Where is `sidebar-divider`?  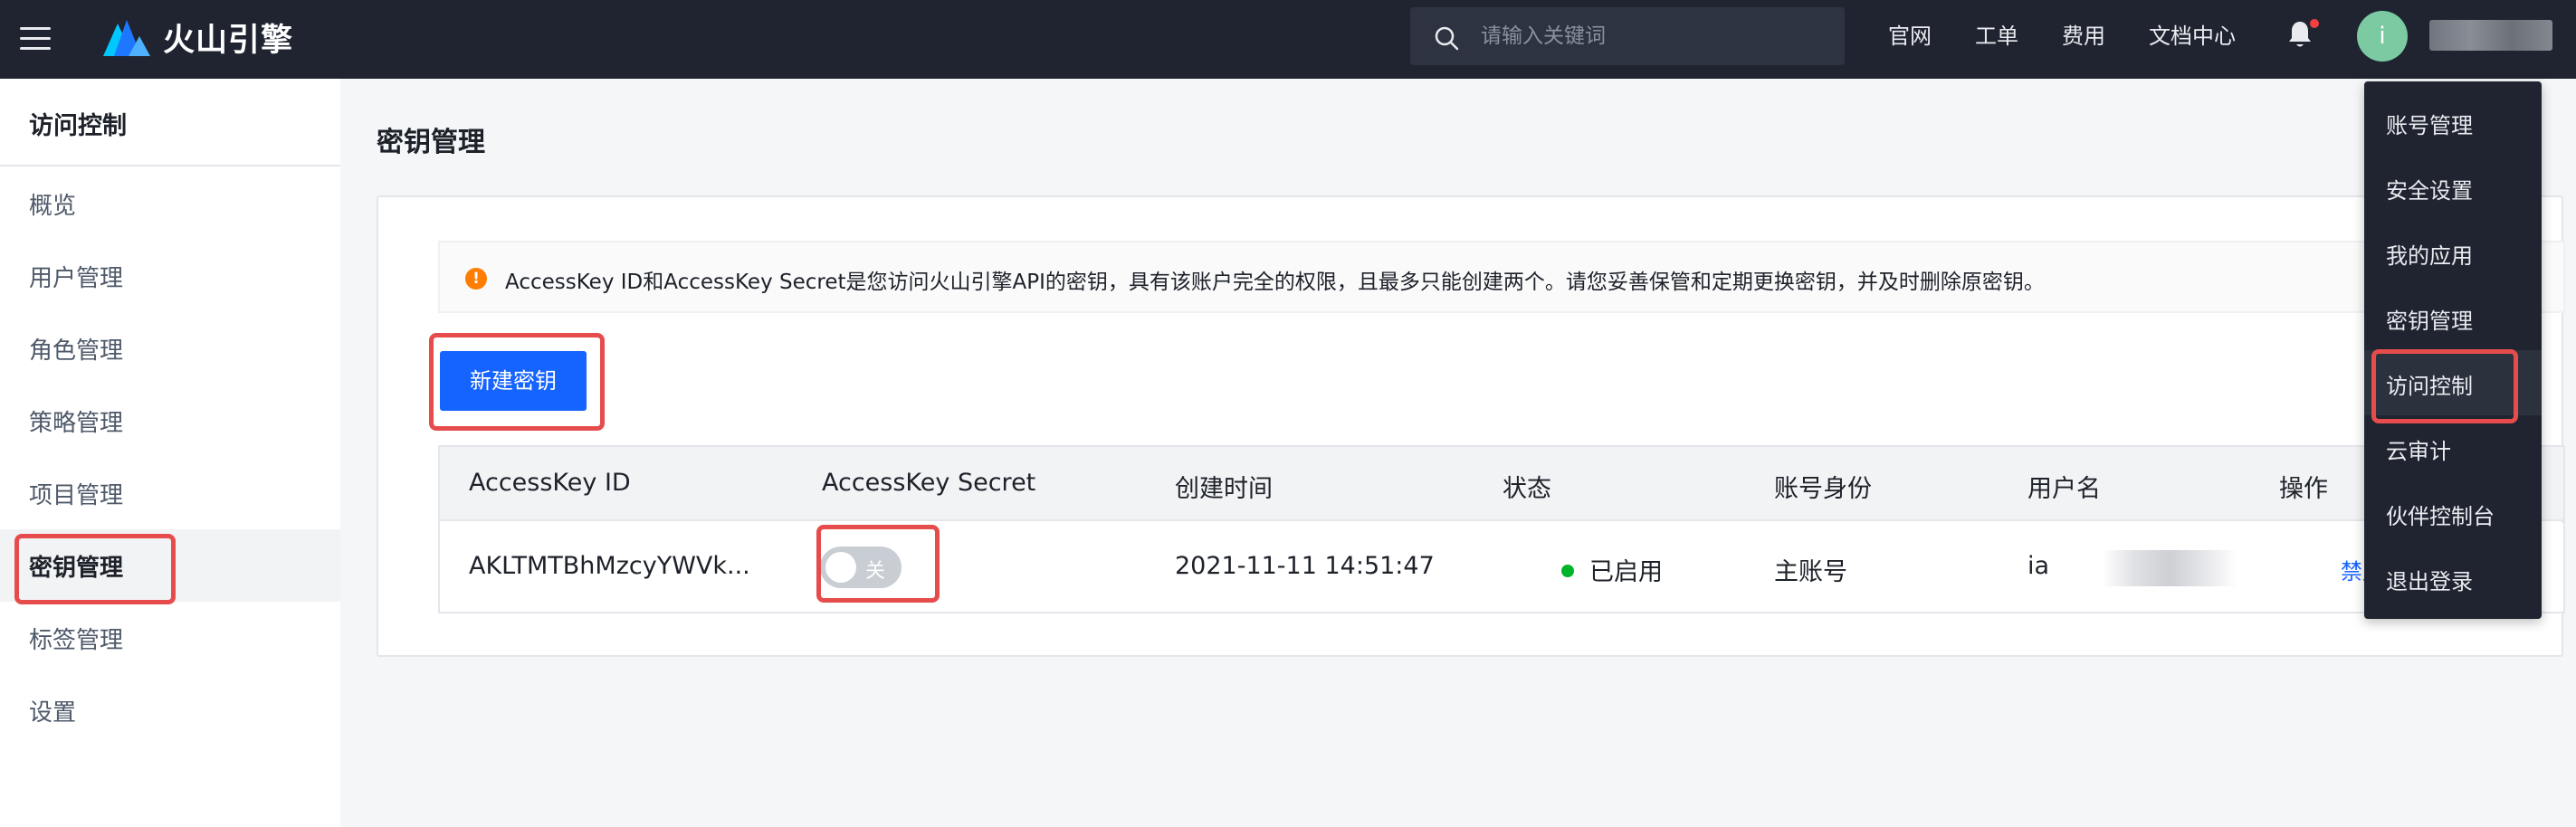
sidebar-divider is located at coordinates (170, 165).